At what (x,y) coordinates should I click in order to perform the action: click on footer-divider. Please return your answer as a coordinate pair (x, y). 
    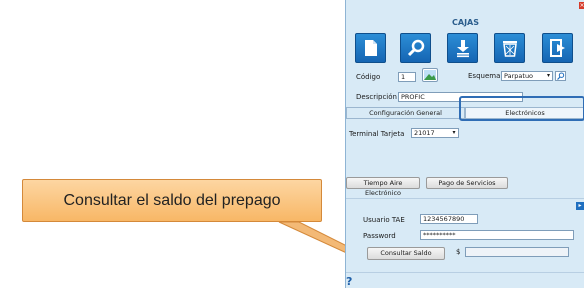
    Looking at the image, I should click on (465, 272).